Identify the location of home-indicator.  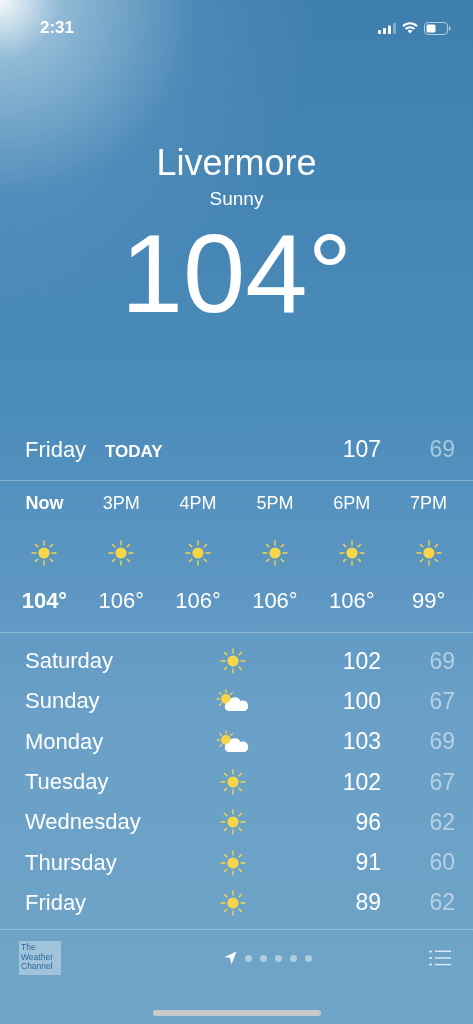
(236, 1013).